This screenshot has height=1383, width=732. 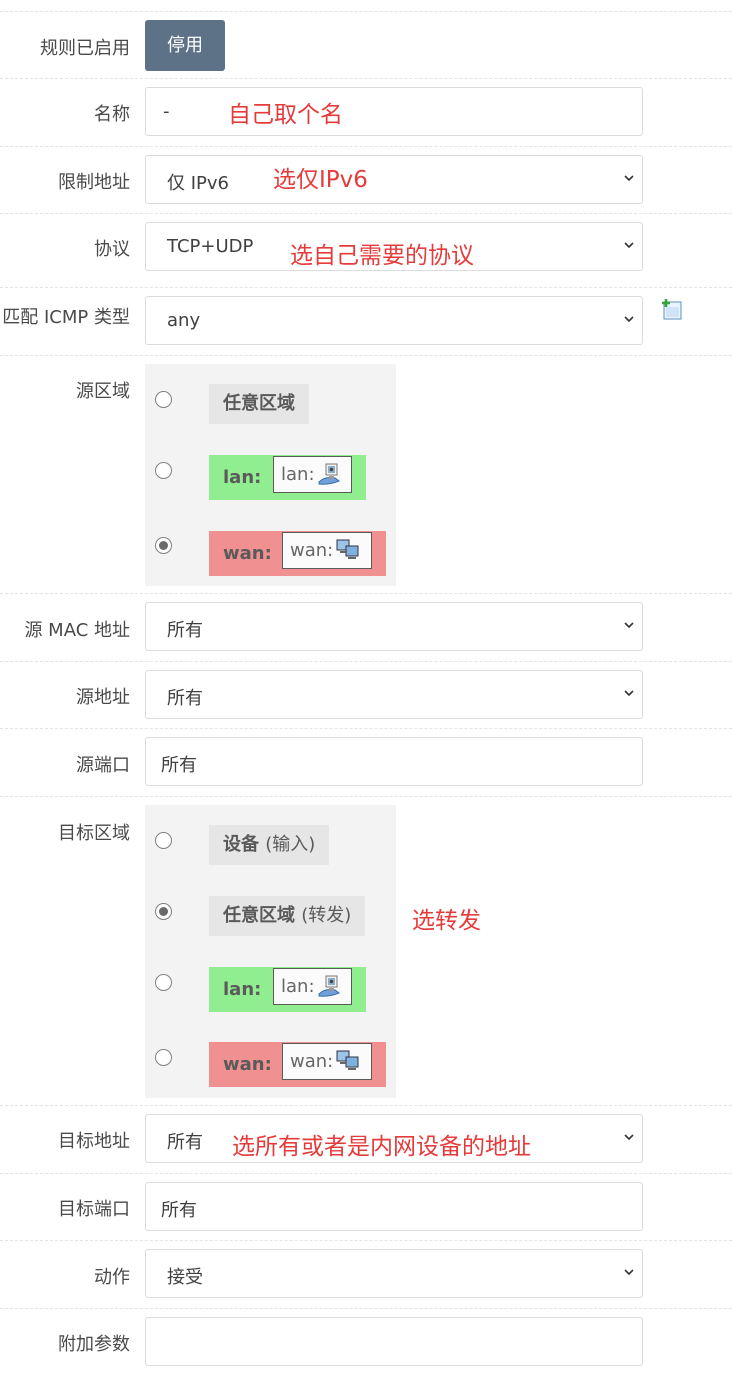 I want to click on icmp-type-value: any, so click(x=184, y=320).